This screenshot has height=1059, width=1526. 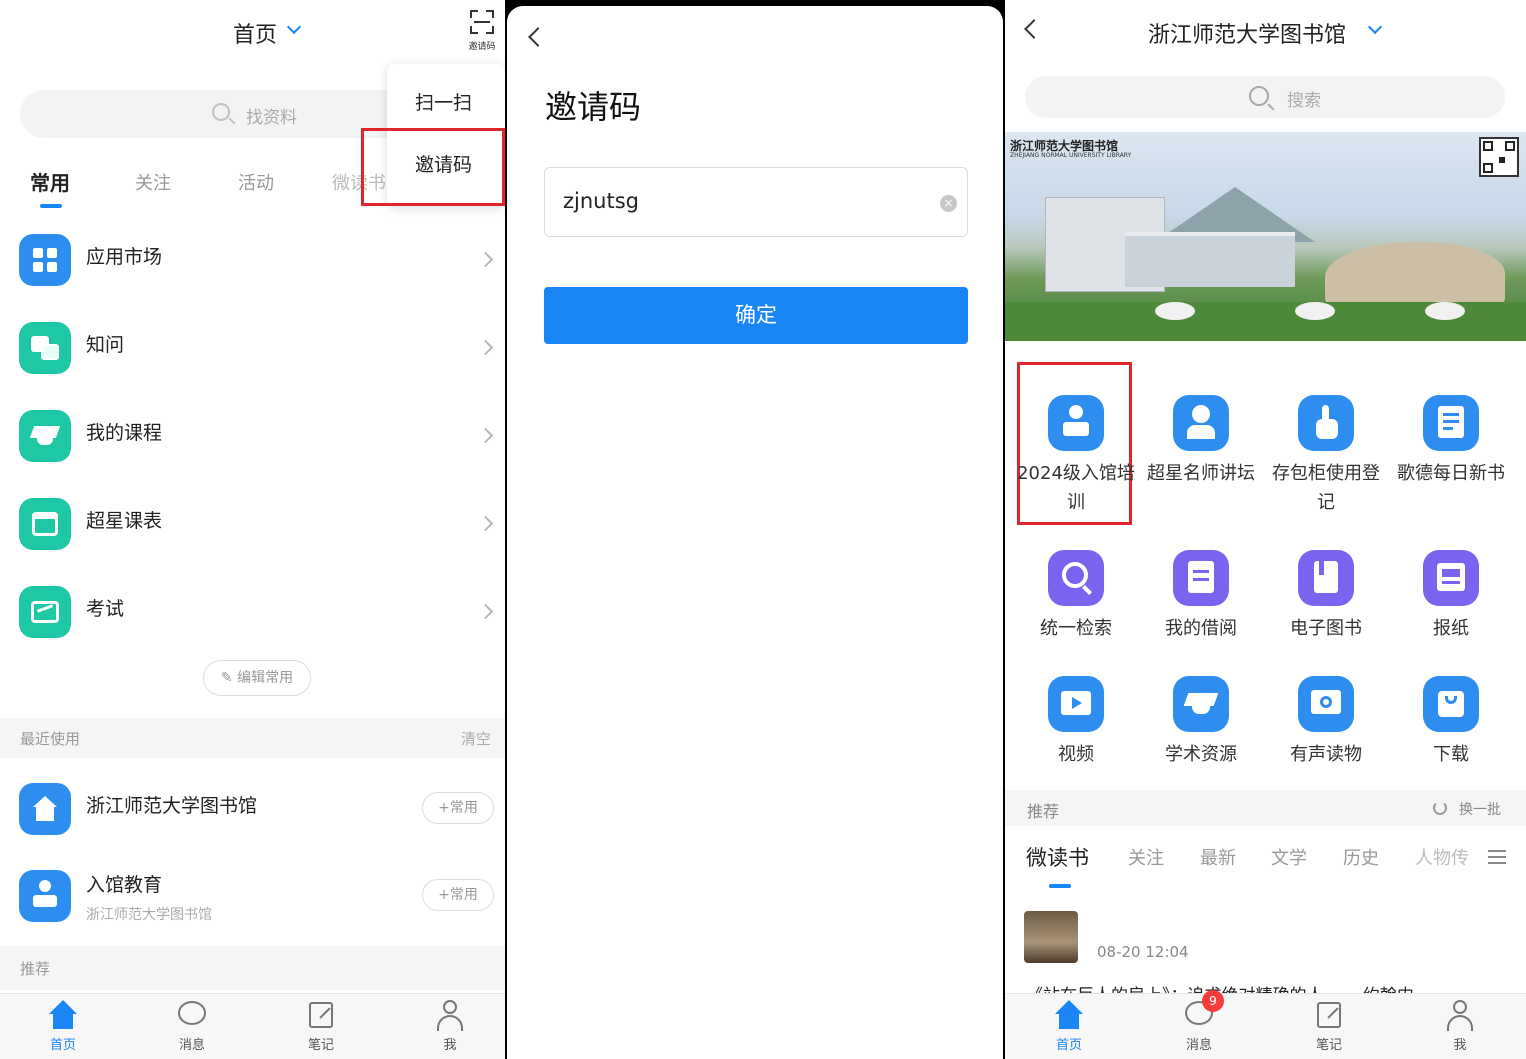 I want to click on page-title: 邀请码, so click(x=593, y=107).